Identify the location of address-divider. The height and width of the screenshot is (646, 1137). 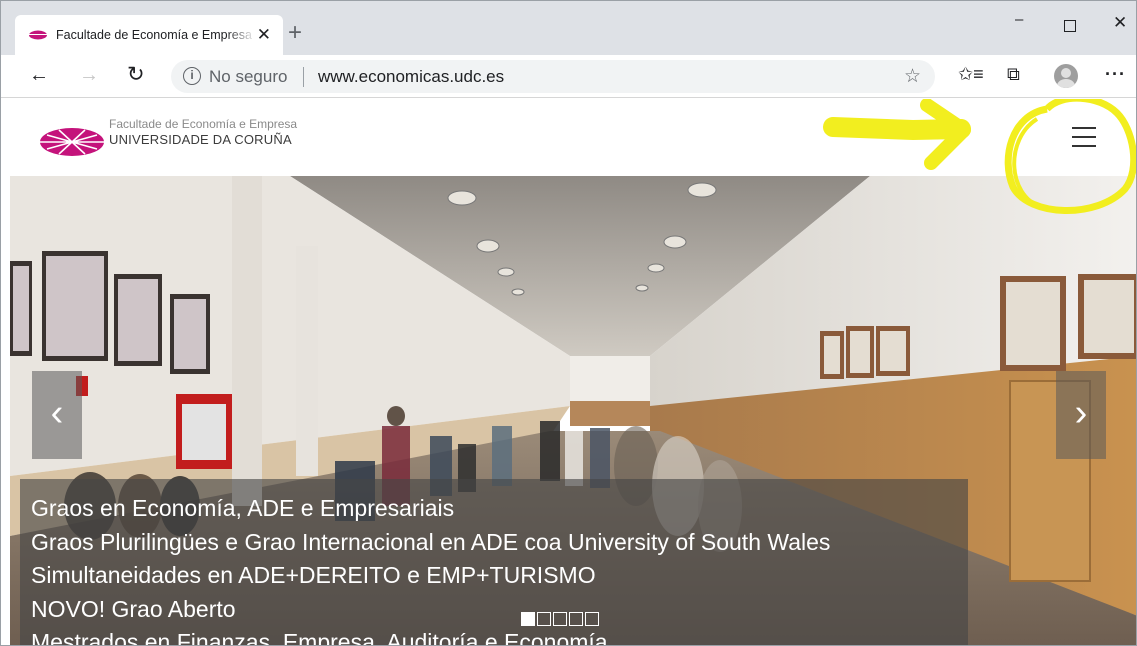
(303, 77).